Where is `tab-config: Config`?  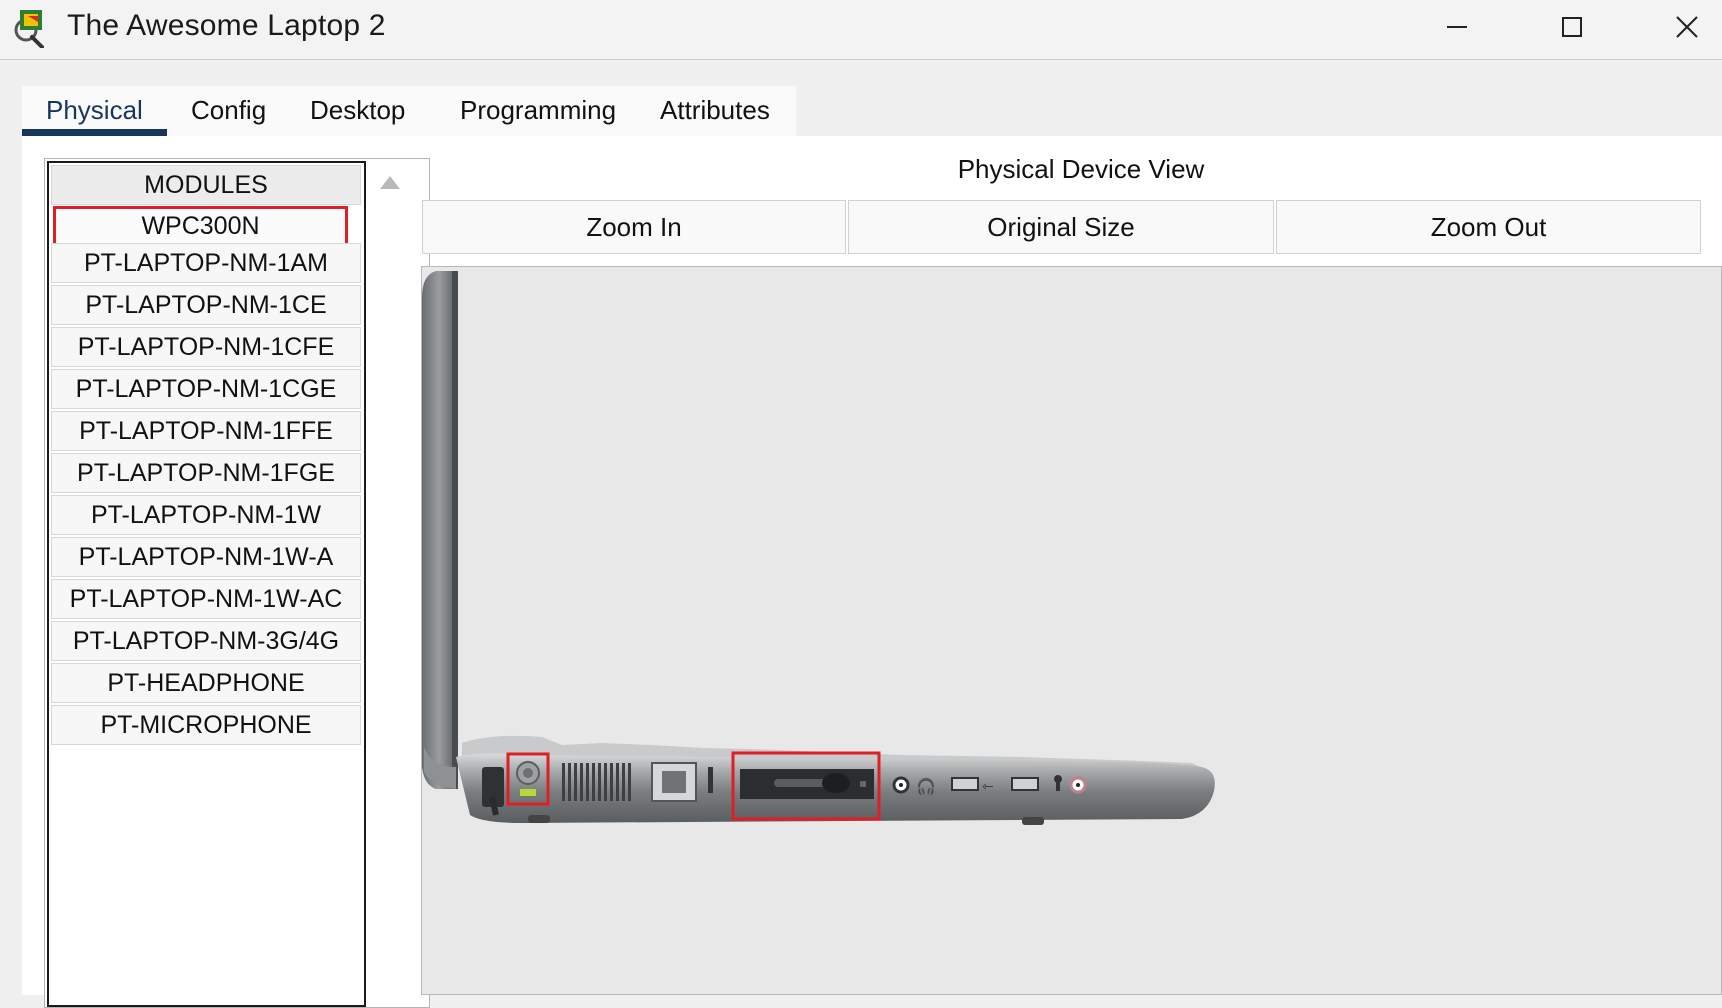
tab-config: Config is located at coordinates (229, 111).